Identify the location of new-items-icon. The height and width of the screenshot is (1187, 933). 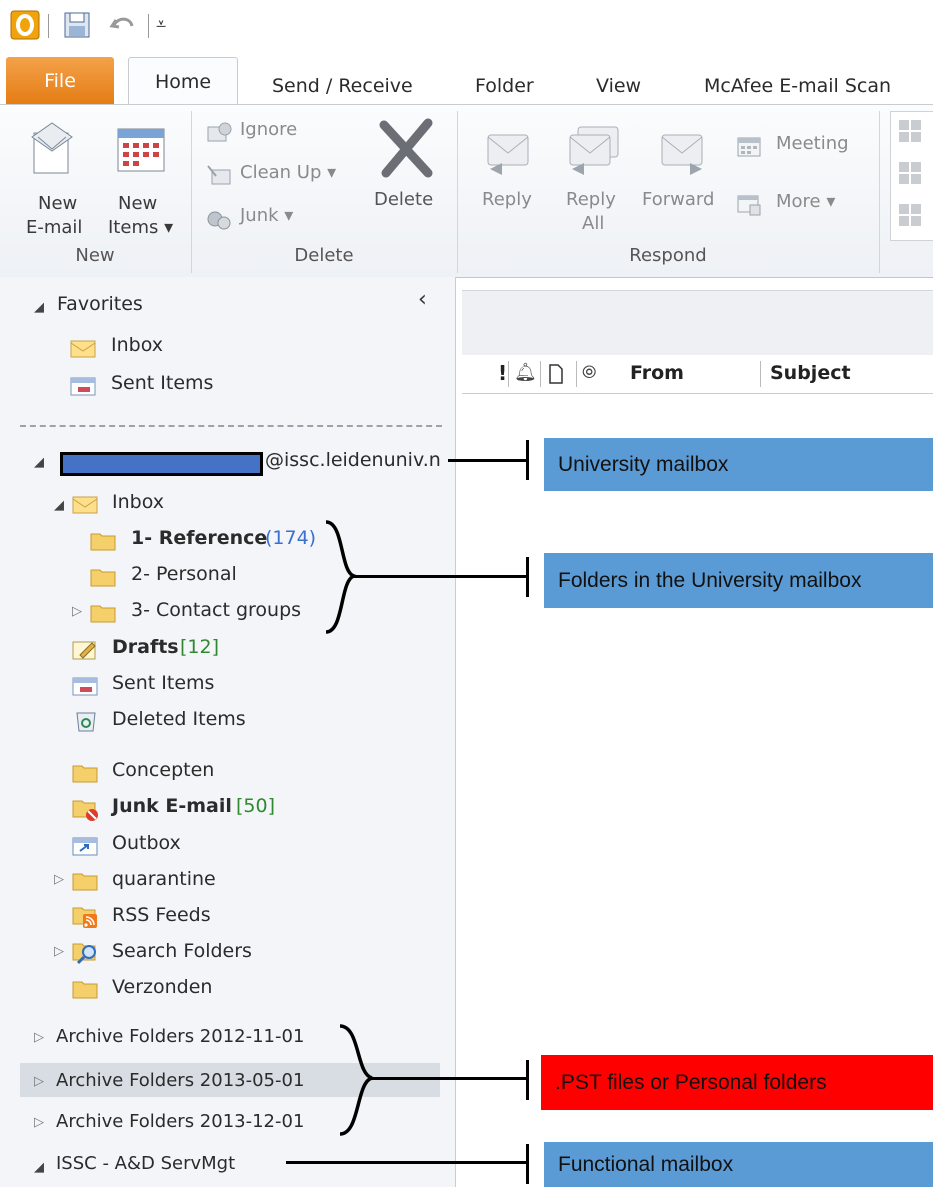
(141, 150).